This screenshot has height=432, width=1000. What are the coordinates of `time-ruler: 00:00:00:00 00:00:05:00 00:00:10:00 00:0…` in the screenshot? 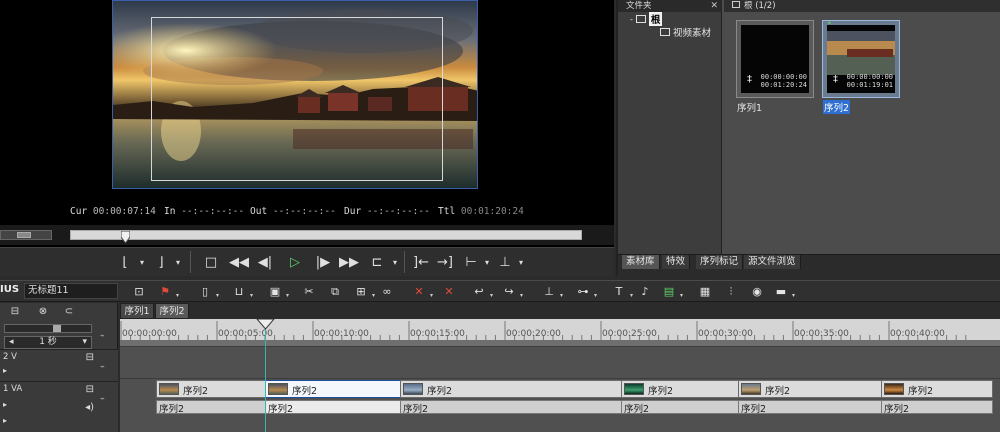 It's located at (560, 330).